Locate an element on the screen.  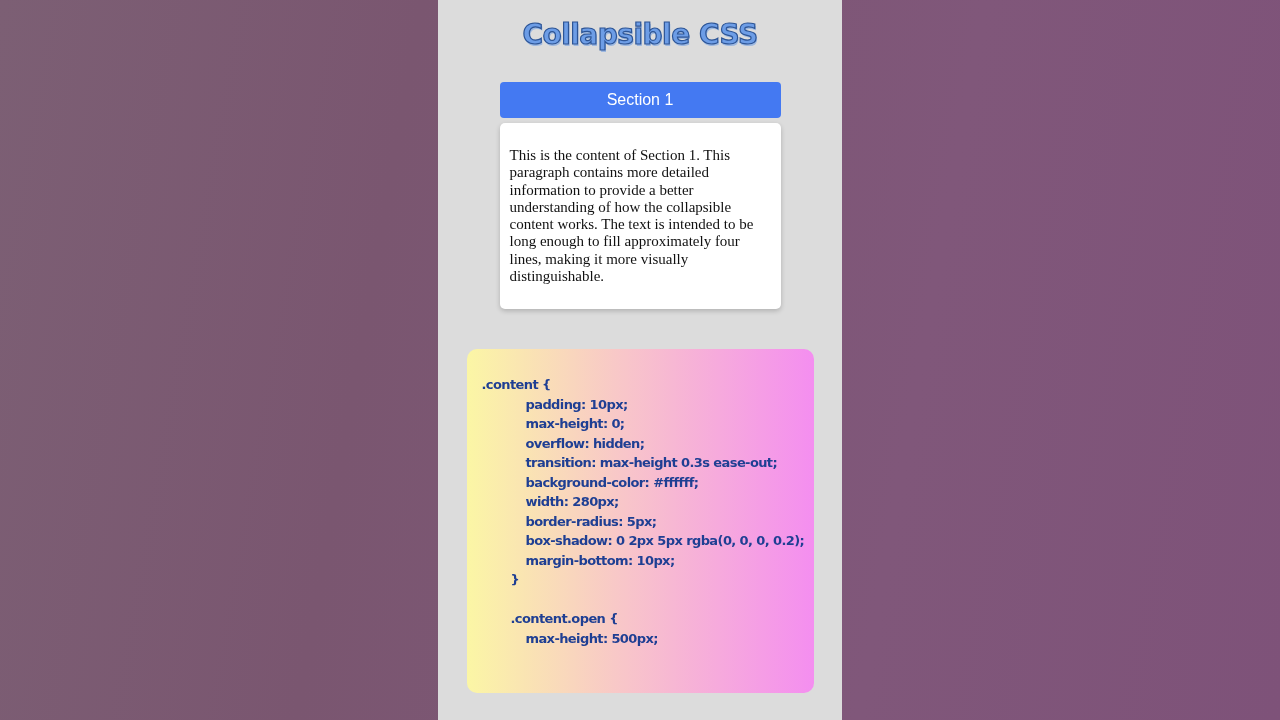
code-line: } is located at coordinates (515, 580).